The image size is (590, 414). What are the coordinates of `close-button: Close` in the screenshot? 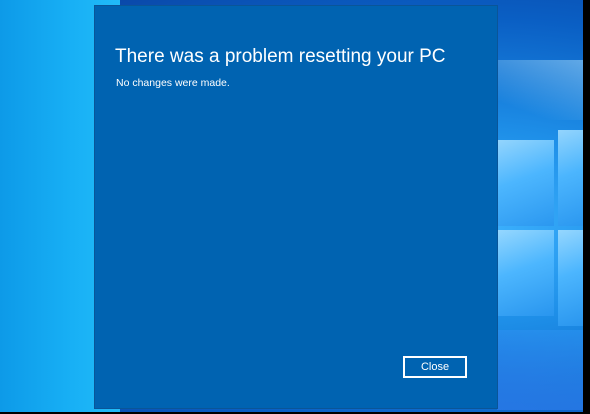 It's located at (435, 367).